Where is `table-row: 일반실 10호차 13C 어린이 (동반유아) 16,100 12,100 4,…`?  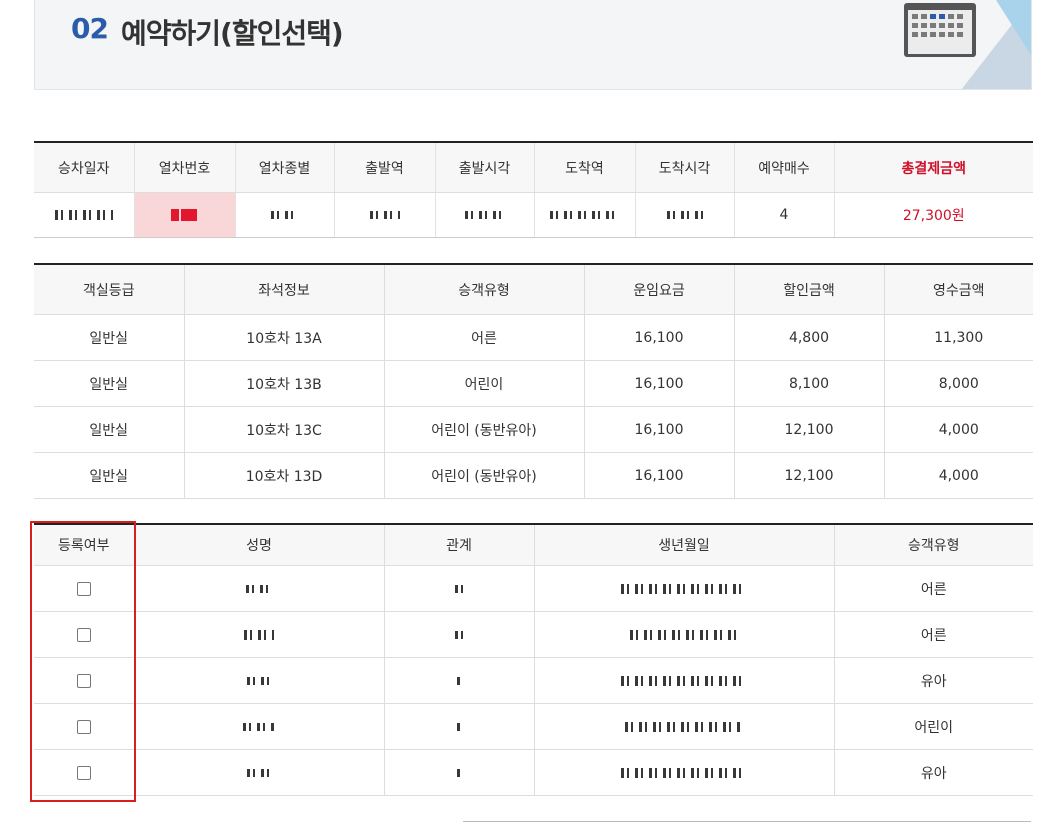
table-row: 일반실 10호차 13C 어린이 (동반유아) 16,100 12,100 4,… is located at coordinates (533, 429).